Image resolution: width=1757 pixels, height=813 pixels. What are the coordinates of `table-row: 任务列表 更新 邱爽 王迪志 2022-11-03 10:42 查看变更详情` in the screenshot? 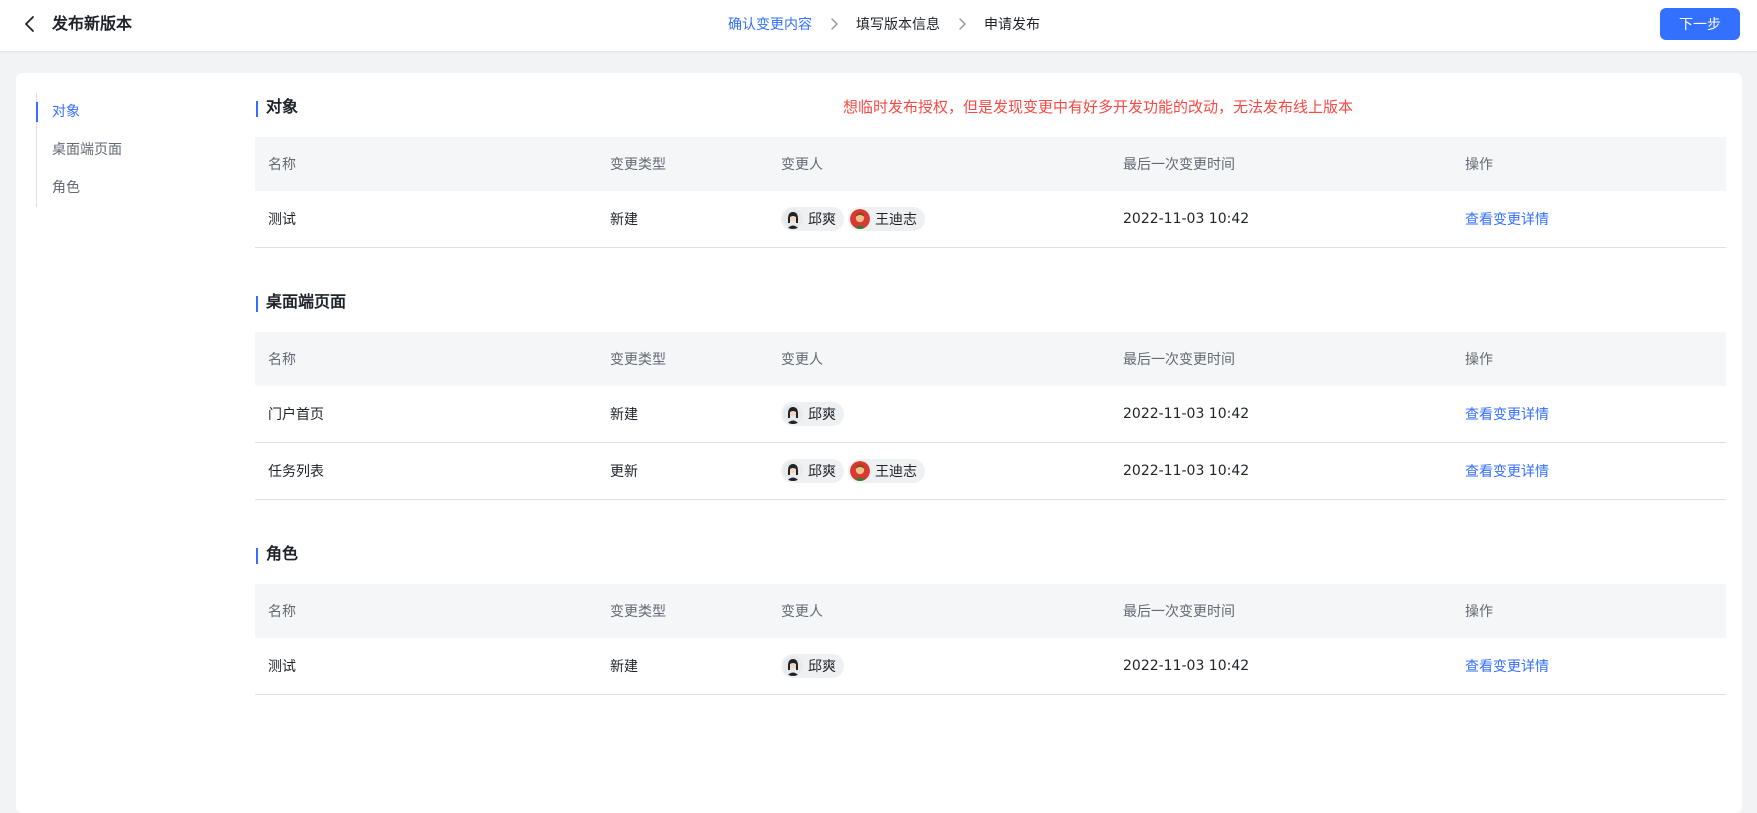 It's located at (990, 471).